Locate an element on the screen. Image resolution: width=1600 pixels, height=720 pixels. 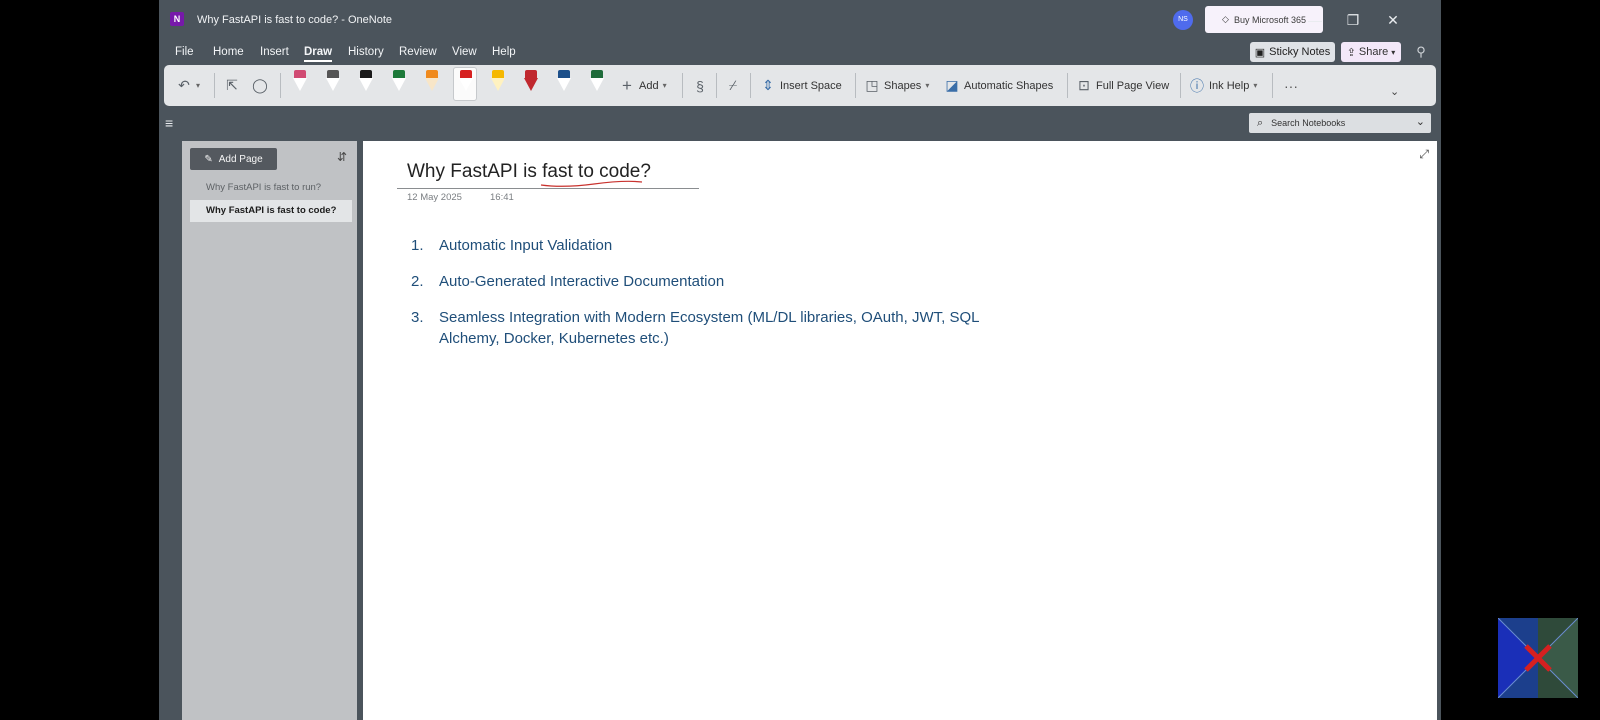
help-icon: ⓘ is located at coordinates (1197, 85).